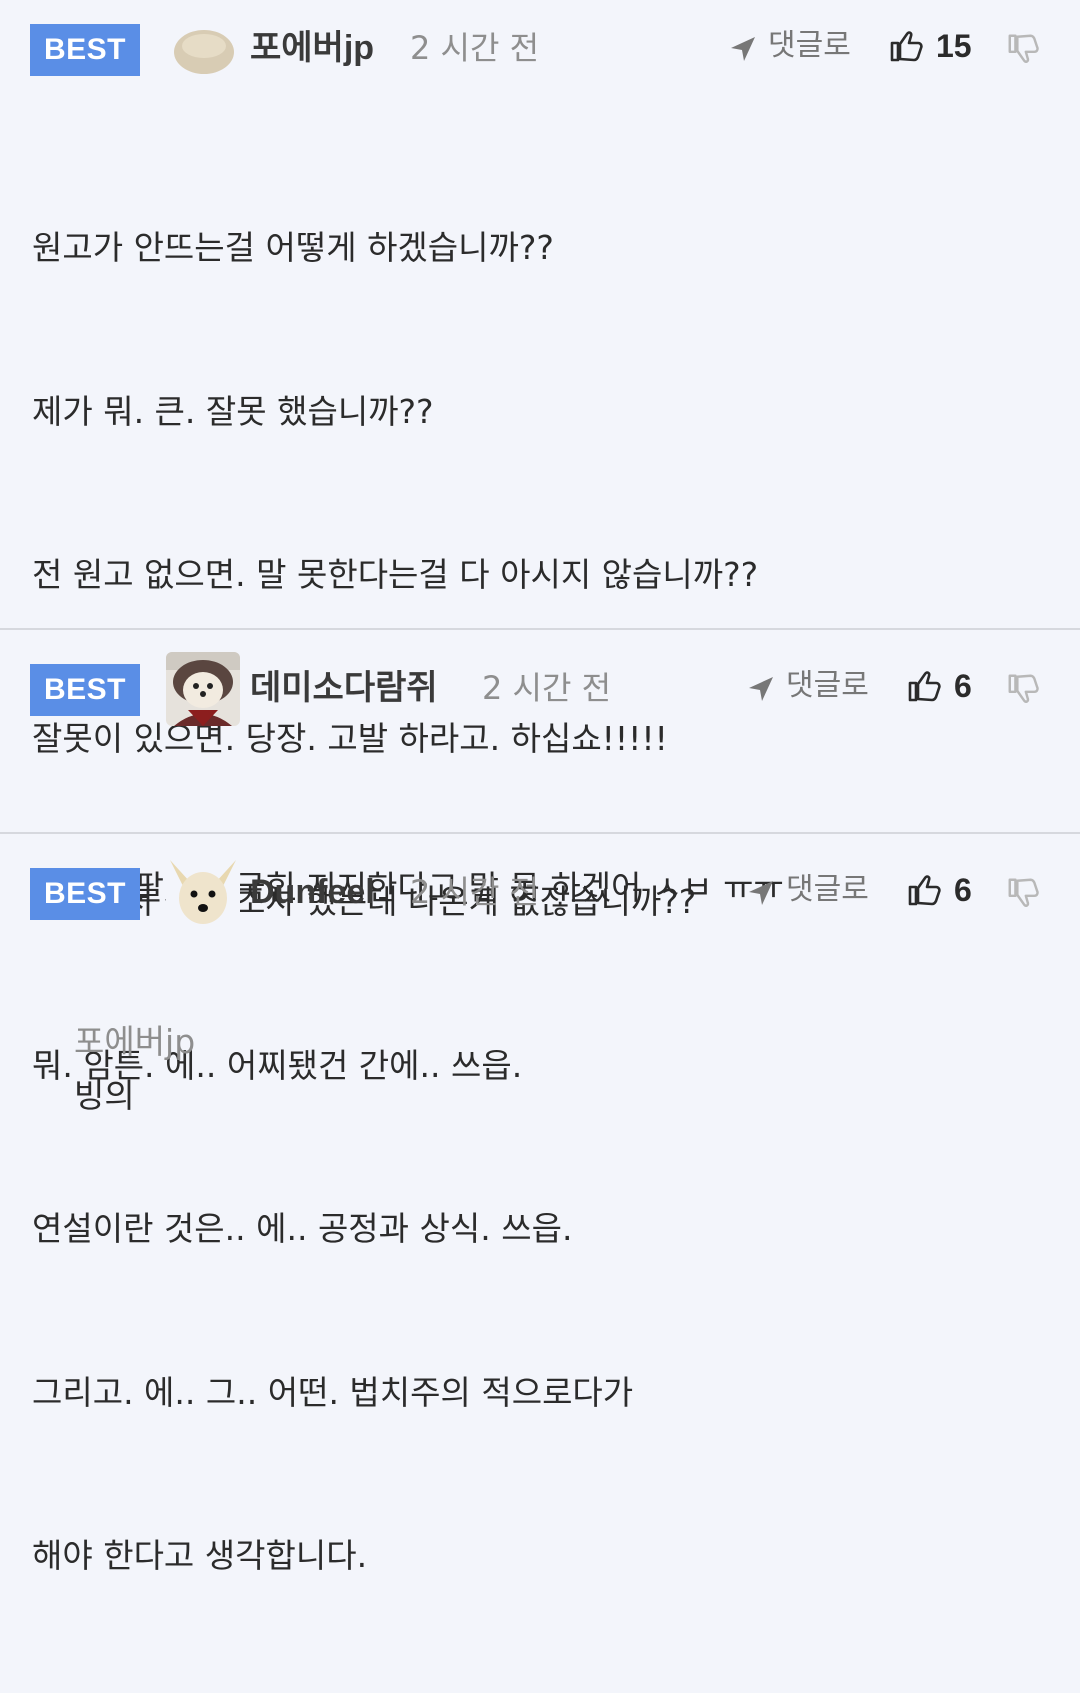  What do you see at coordinates (134, 1041) in the screenshot?
I see `mention-link: 포에버jp` at bounding box center [134, 1041].